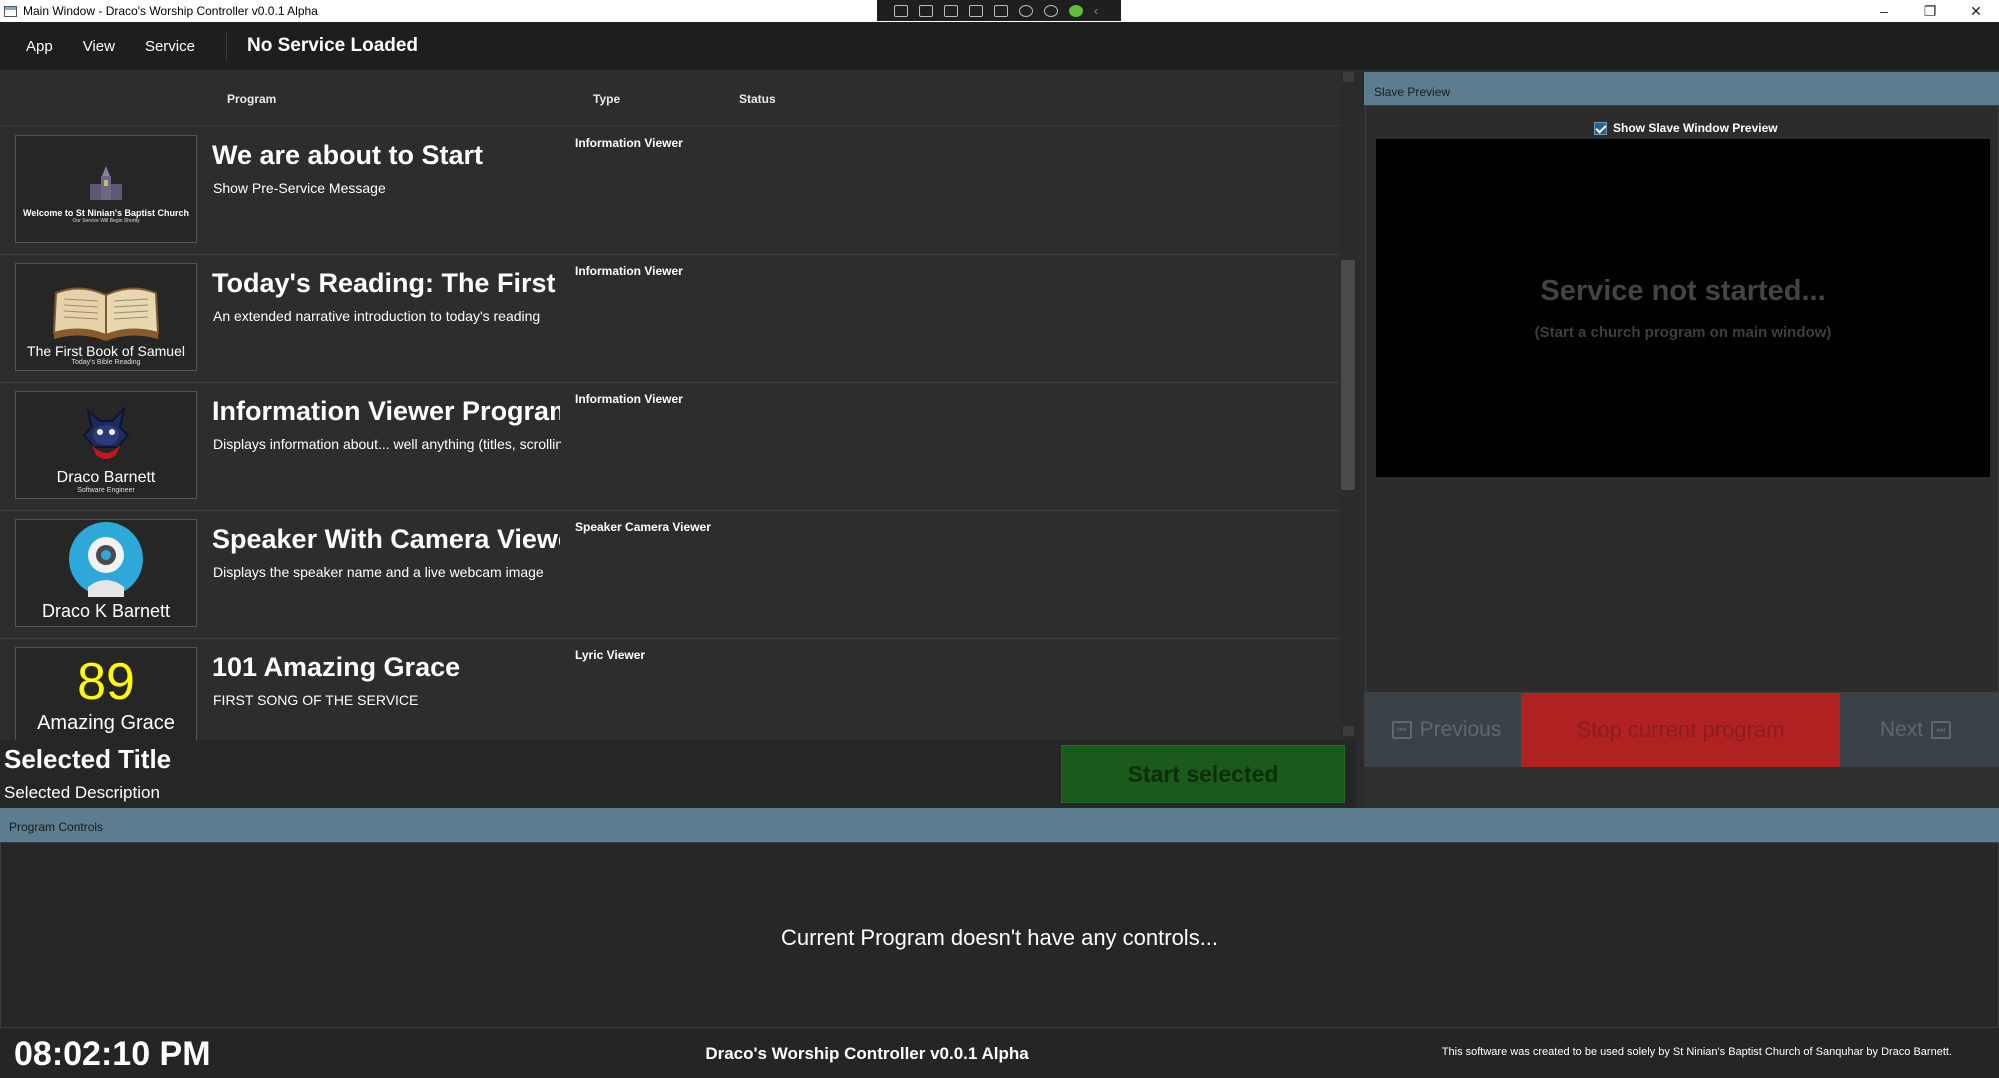 The width and height of the screenshot is (1999, 1078). What do you see at coordinates (926, 10) in the screenshot?
I see `record-icon` at bounding box center [926, 10].